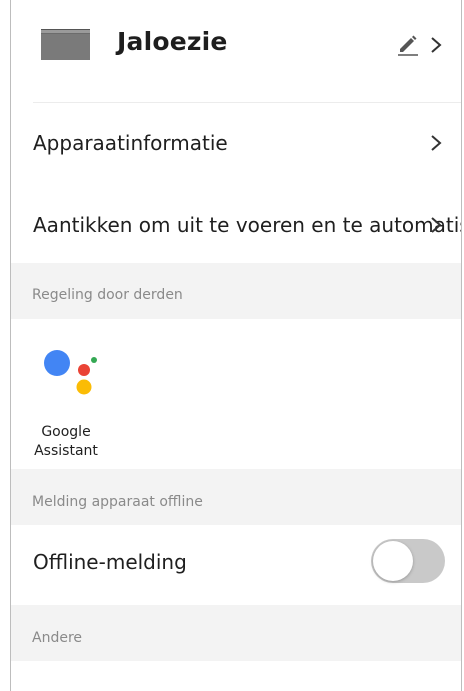  Describe the element at coordinates (236, 497) in the screenshot. I see `section-header-offline: Melding apparaat offline` at that location.